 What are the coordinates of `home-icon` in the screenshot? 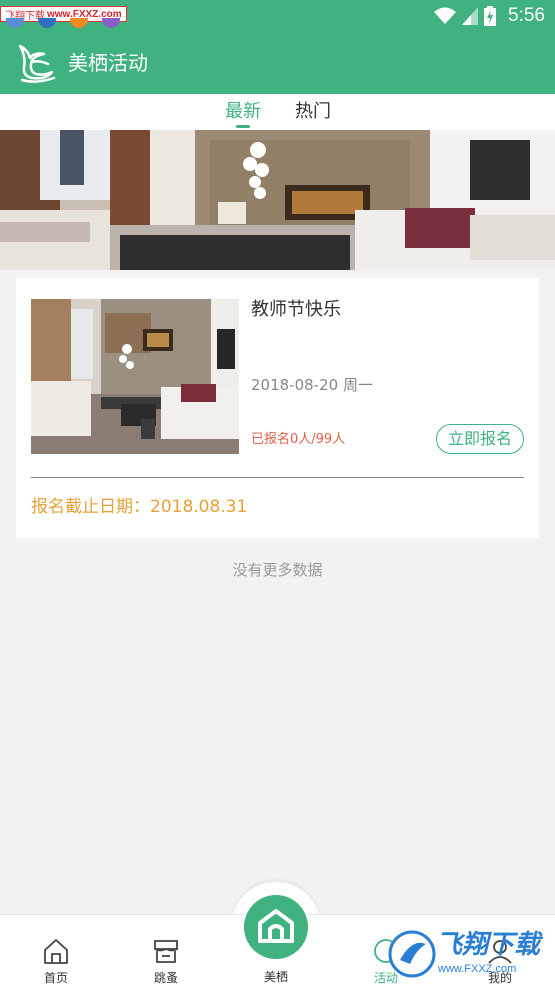 It's located at (56, 951).